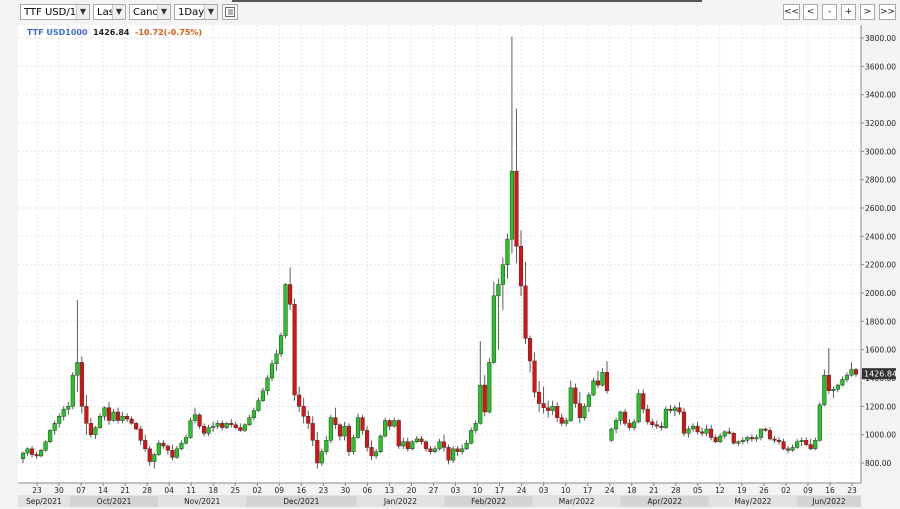 Image resolution: width=900 pixels, height=509 pixels. What do you see at coordinates (848, 12) in the screenshot?
I see `zoom-in-button: +` at bounding box center [848, 12].